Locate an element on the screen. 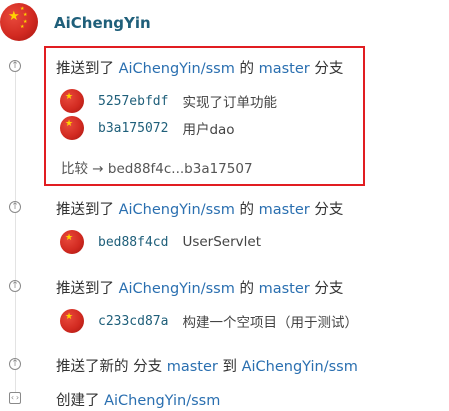 This screenshot has height=411, width=449. commit-sha-link: c233cd87a is located at coordinates (133, 321).